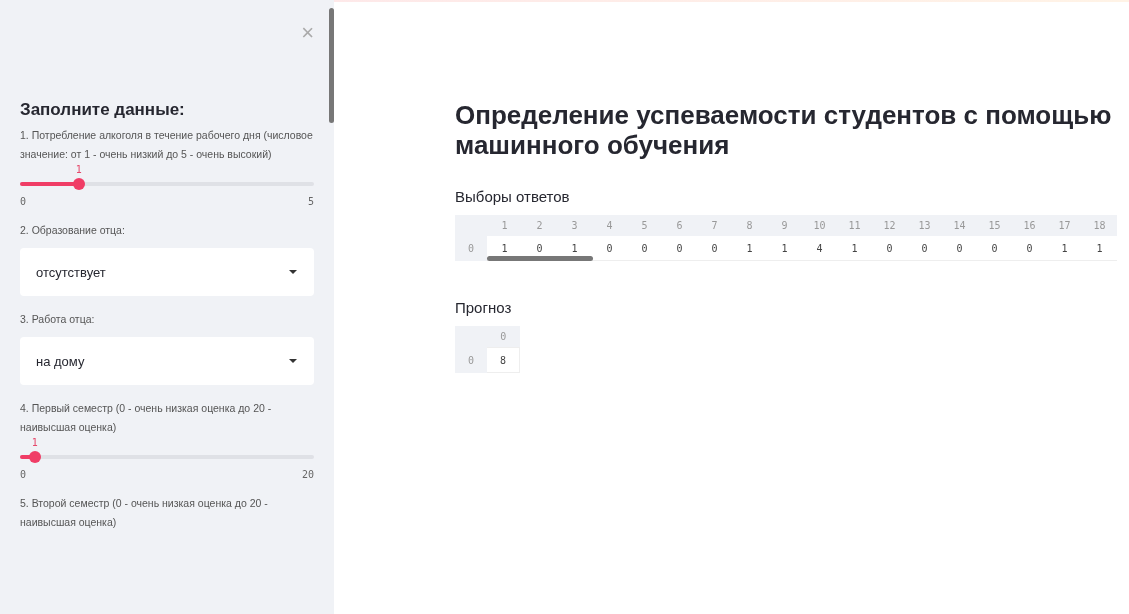 The height and width of the screenshot is (614, 1129). I want to click on column-header: 14, so click(959, 225).